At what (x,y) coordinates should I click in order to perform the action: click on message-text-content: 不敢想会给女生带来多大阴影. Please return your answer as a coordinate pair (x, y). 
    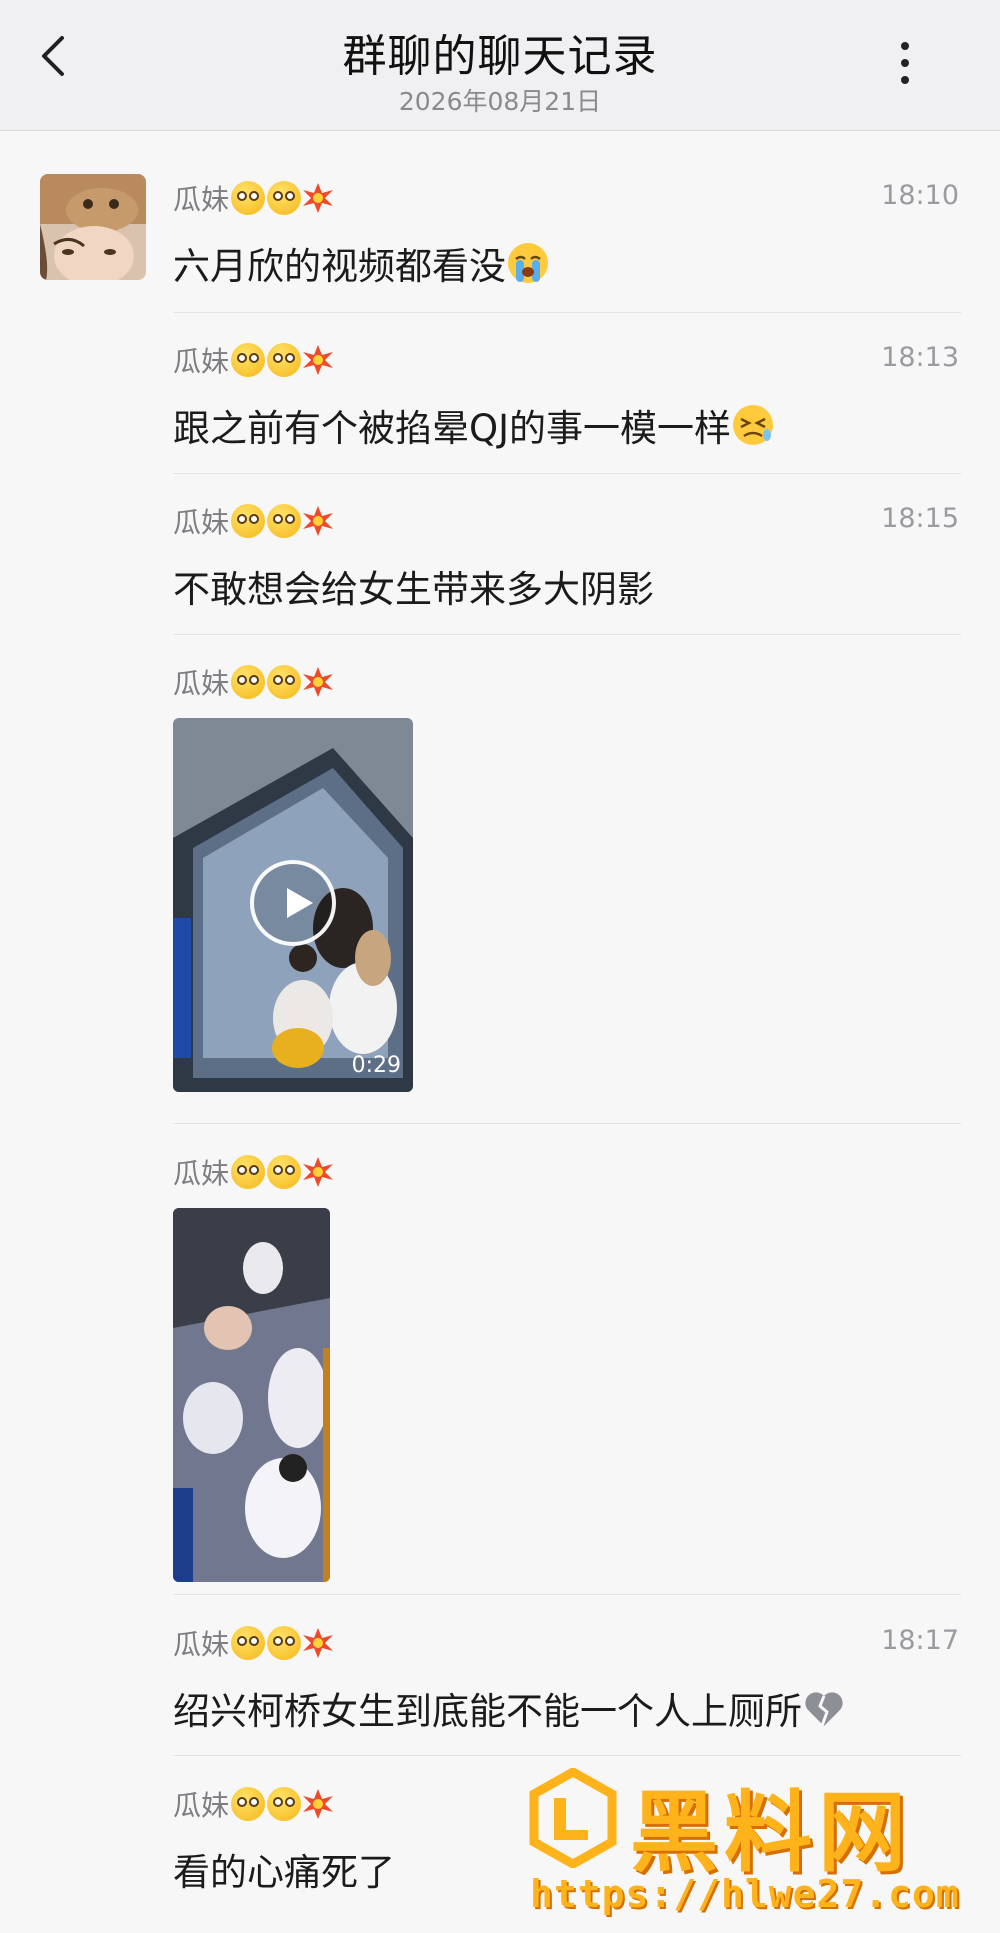
    Looking at the image, I should click on (413, 589).